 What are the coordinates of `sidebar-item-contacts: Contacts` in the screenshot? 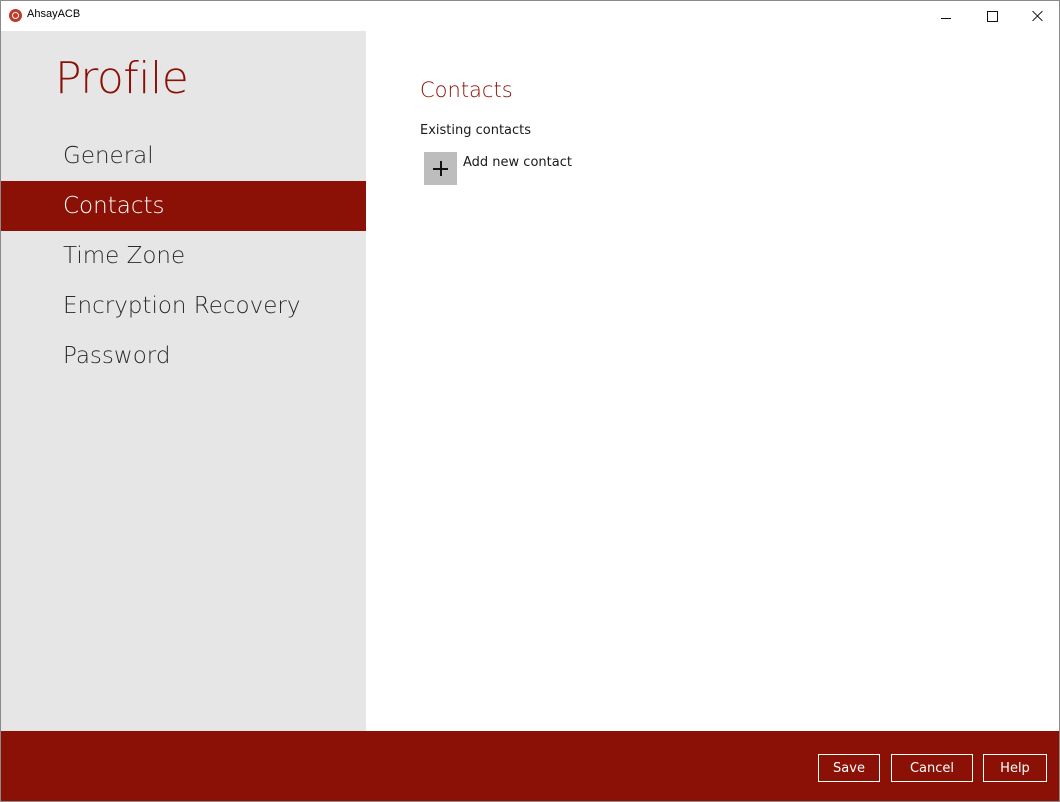 It's located at (183, 206).